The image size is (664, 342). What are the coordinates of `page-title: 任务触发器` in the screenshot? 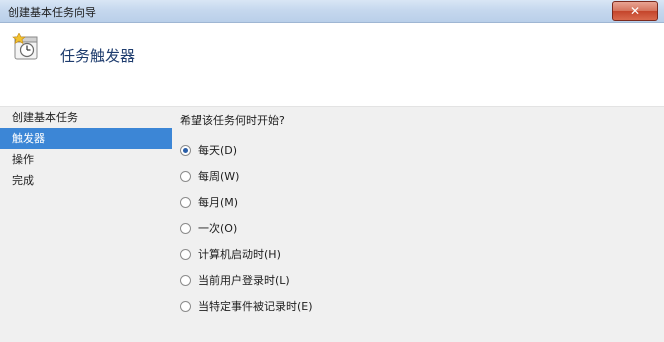 It's located at (98, 56).